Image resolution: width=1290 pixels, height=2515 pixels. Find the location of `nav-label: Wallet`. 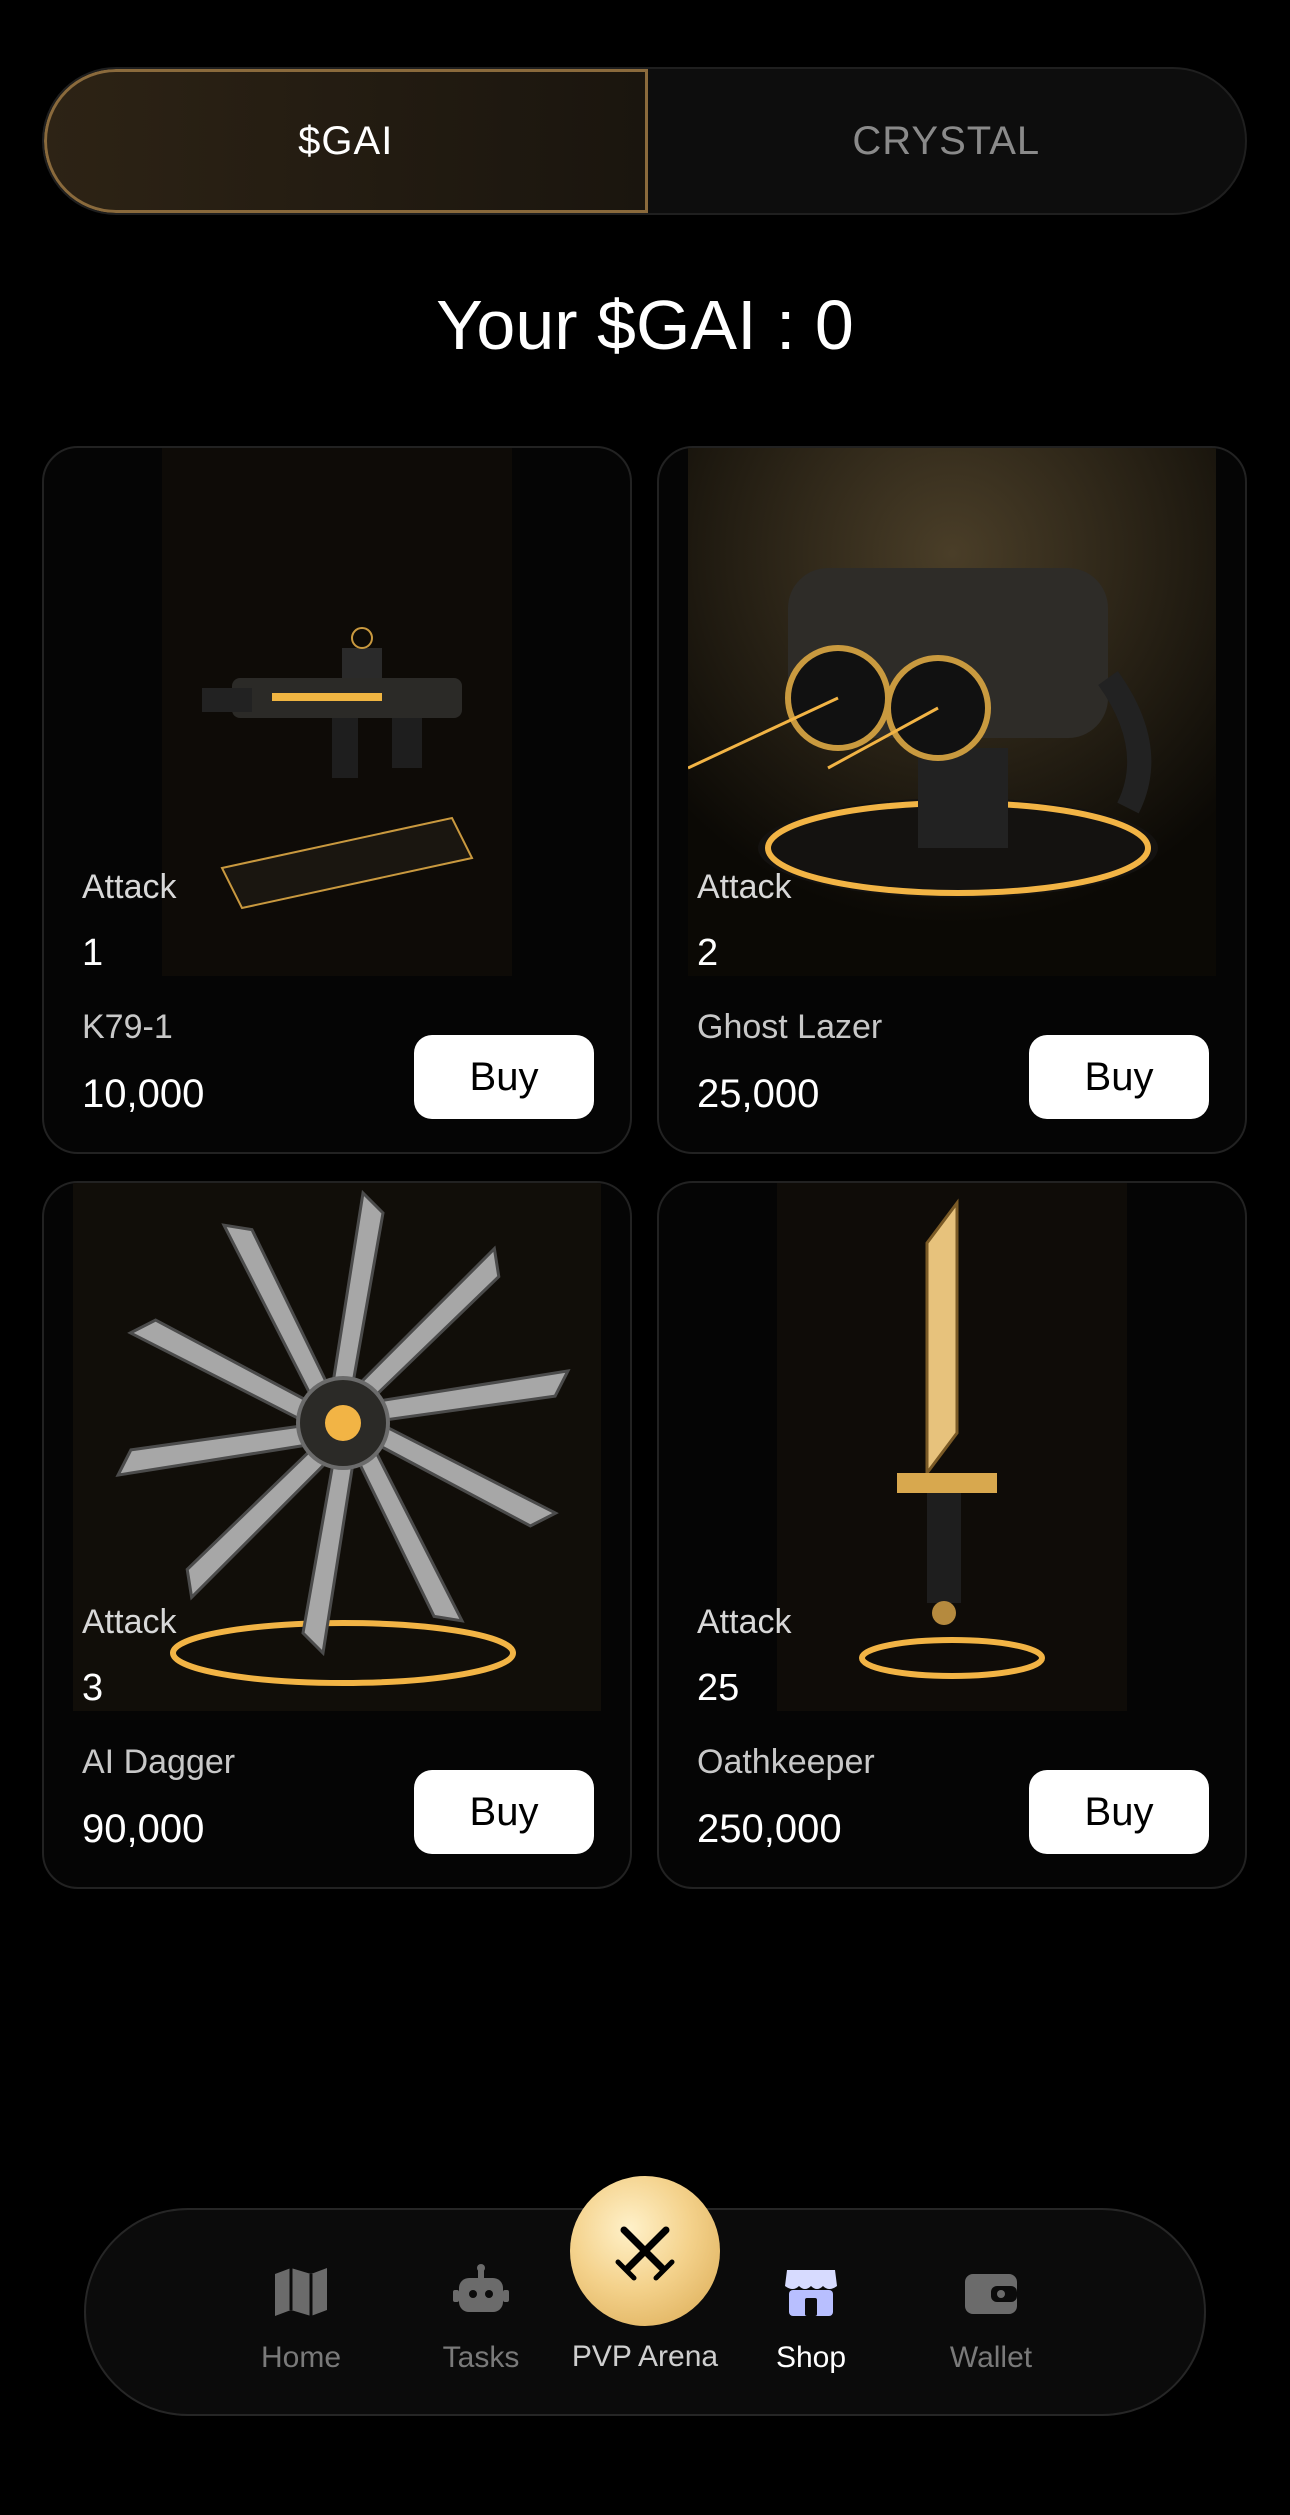

nav-label: Wallet is located at coordinates (991, 2357).